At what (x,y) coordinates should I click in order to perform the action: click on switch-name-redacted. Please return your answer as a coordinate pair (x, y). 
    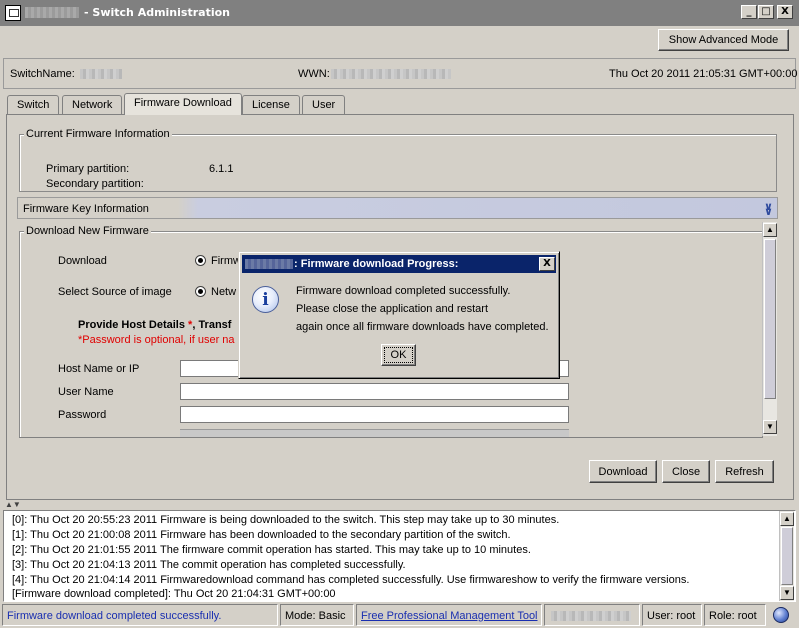
    Looking at the image, I should click on (52, 12).